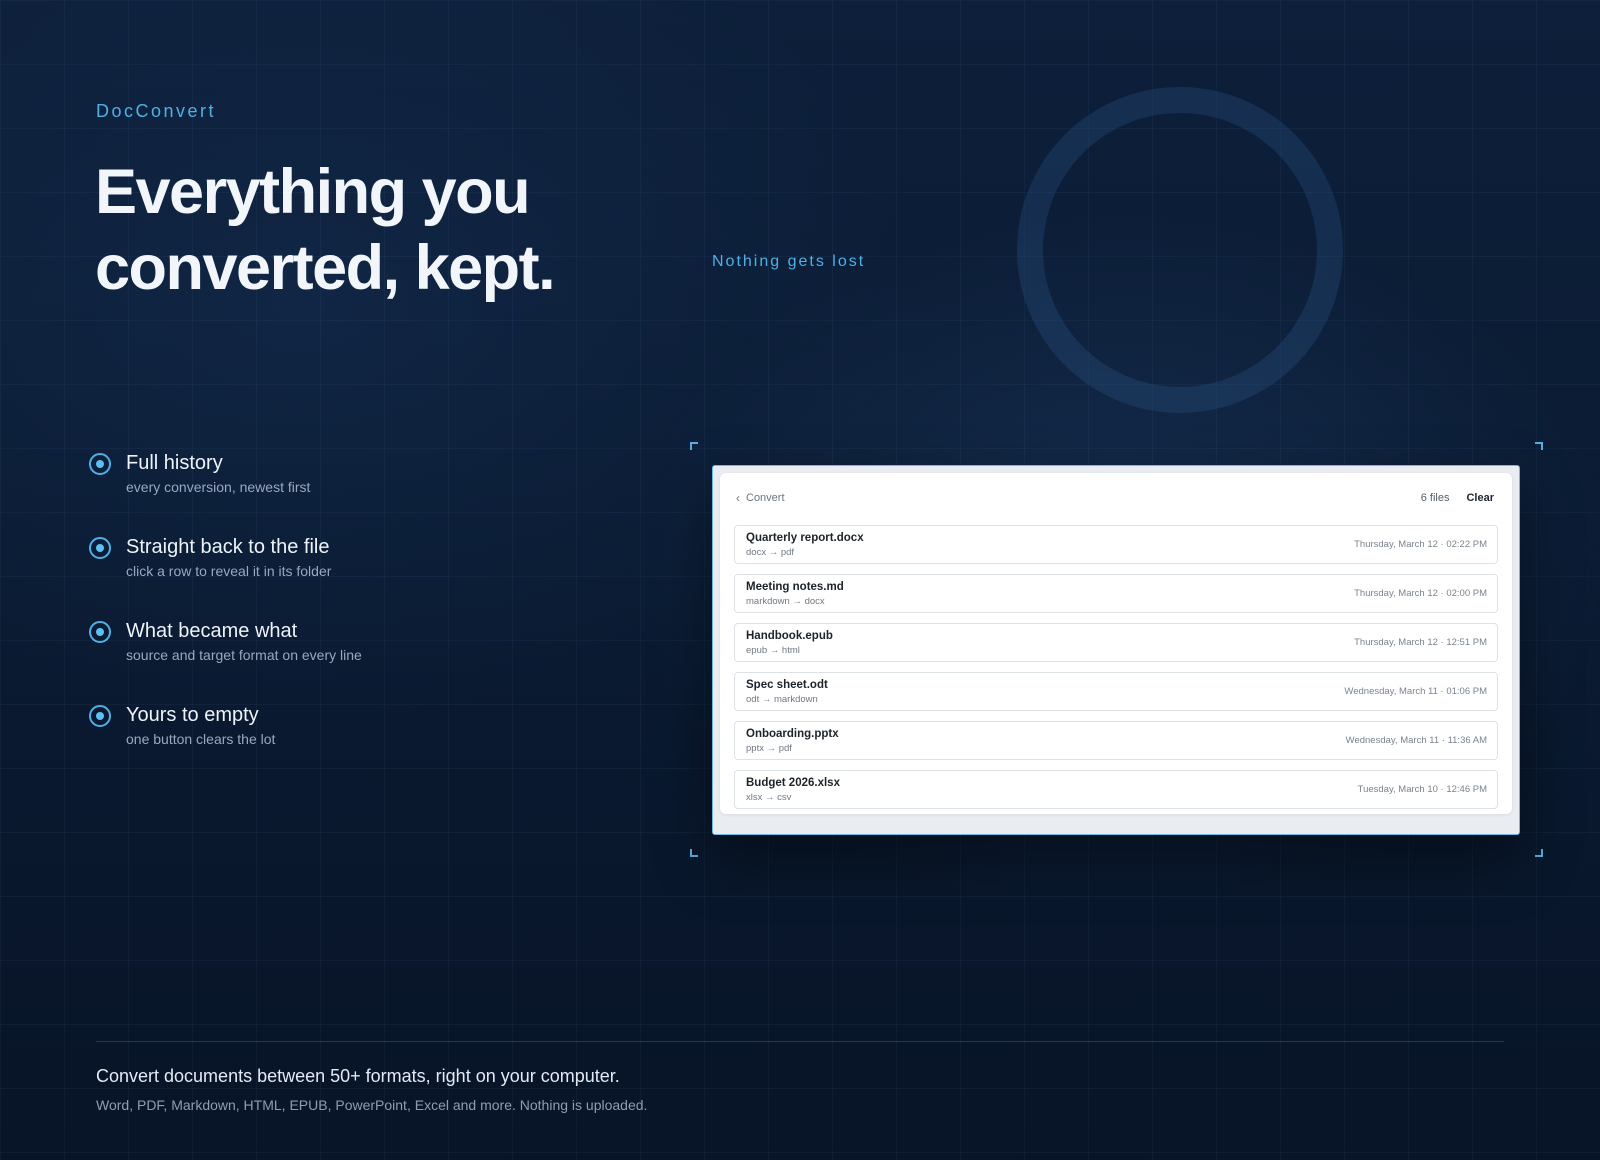  Describe the element at coordinates (1539, 853) in the screenshot. I see `frame-corner-bottom-right` at that location.